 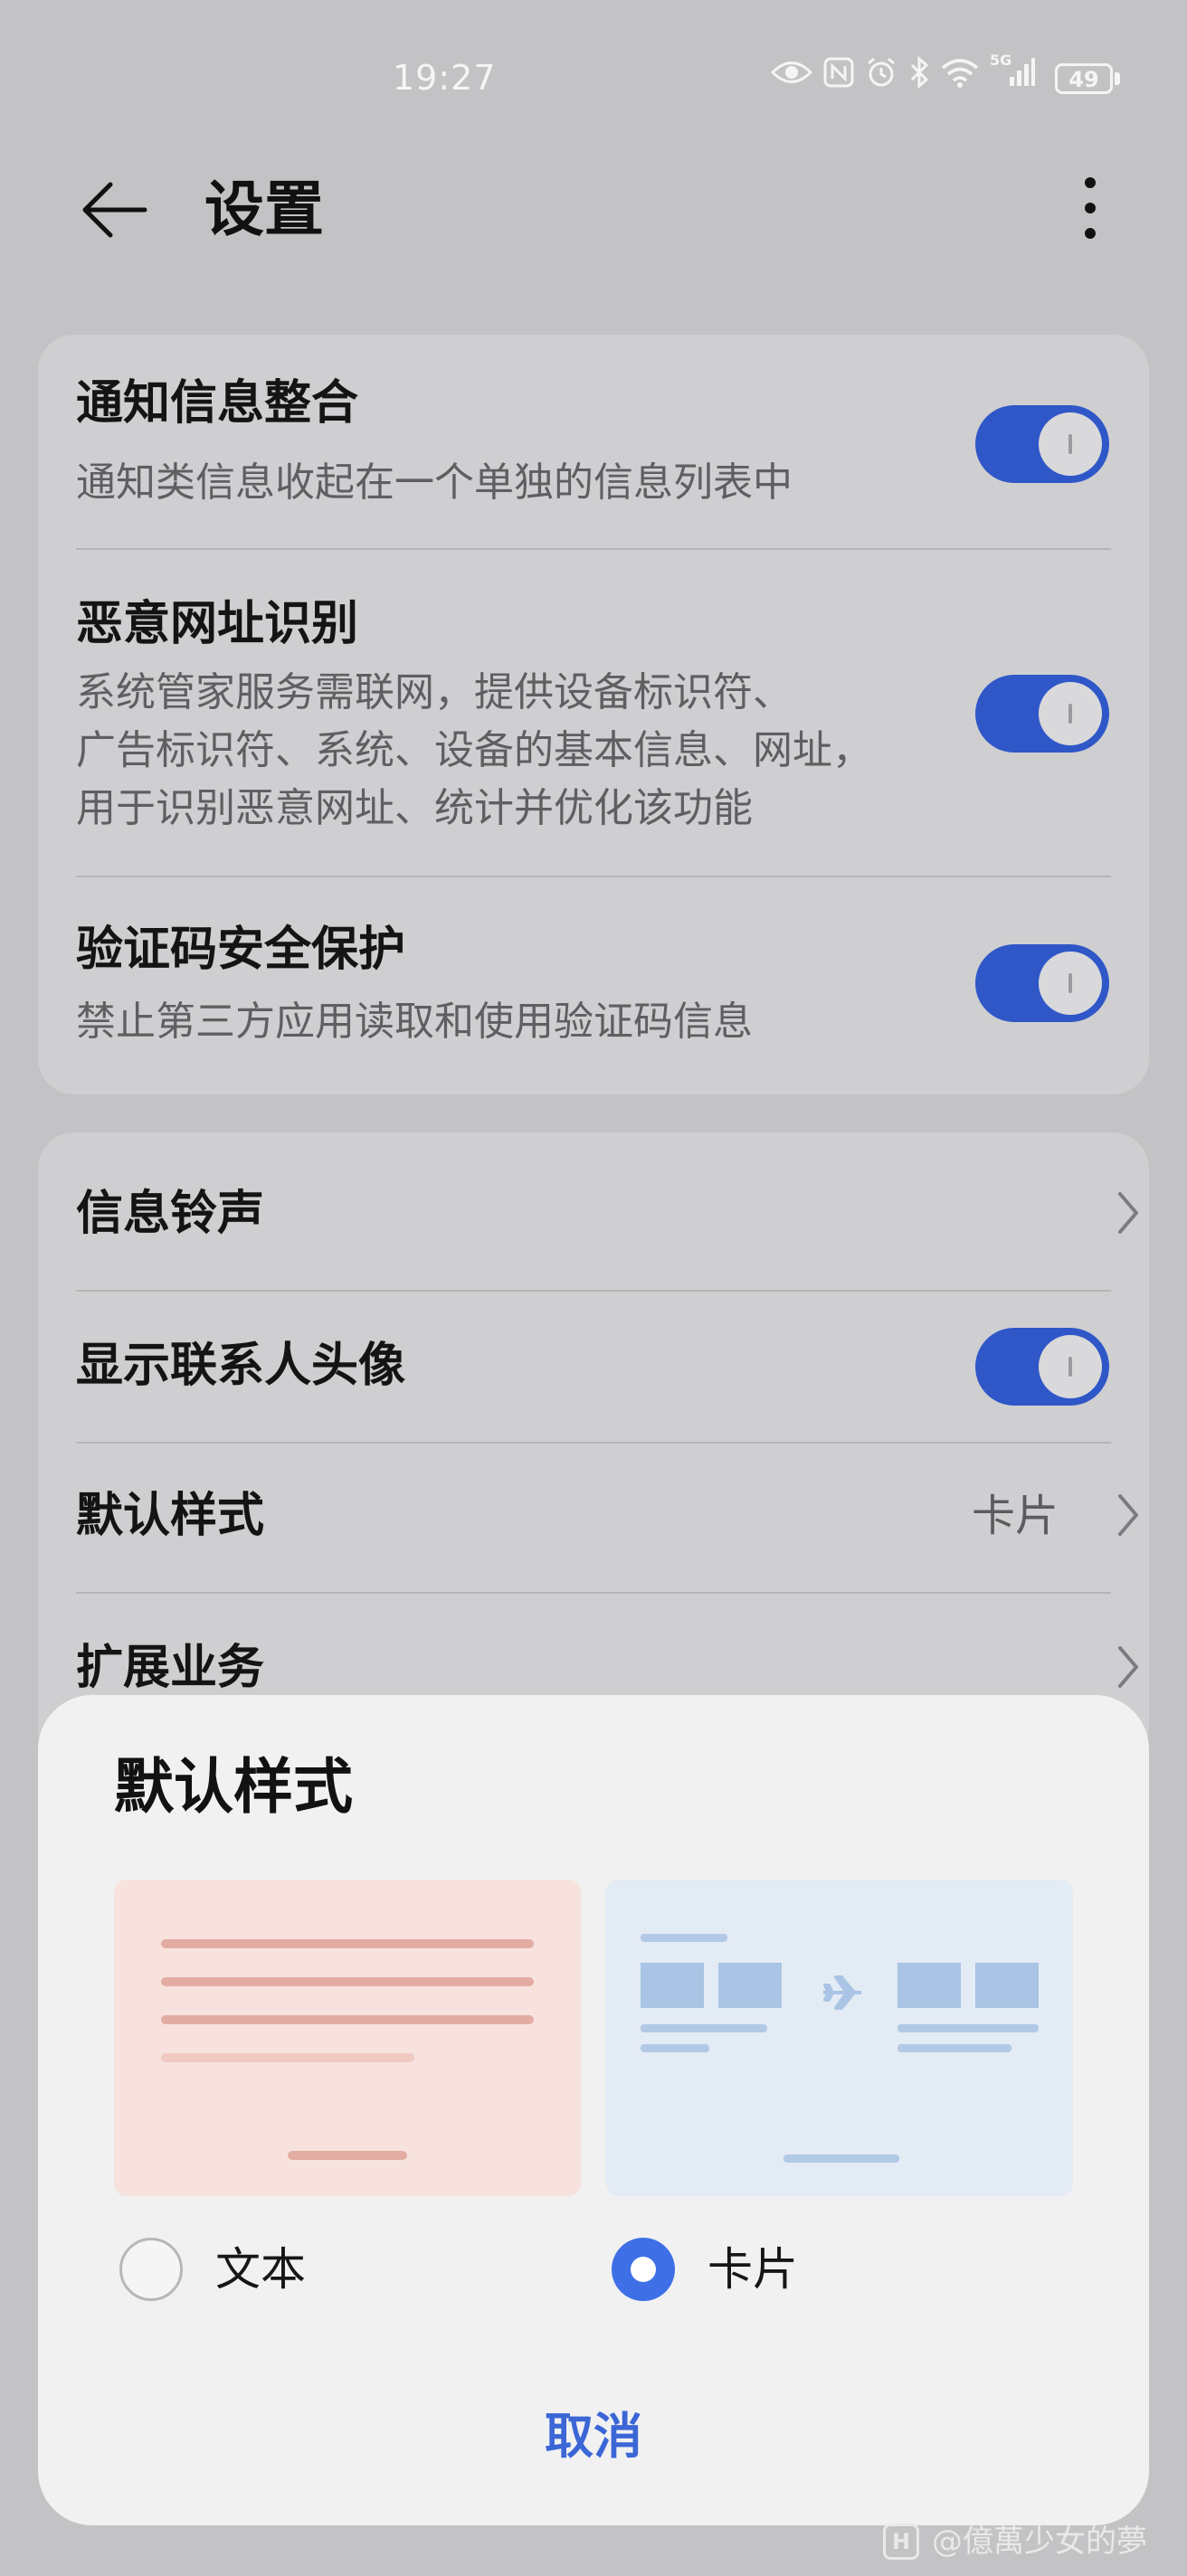 What do you see at coordinates (241, 1366) in the screenshot?
I see `setting-title: 显示联系人头像` at bounding box center [241, 1366].